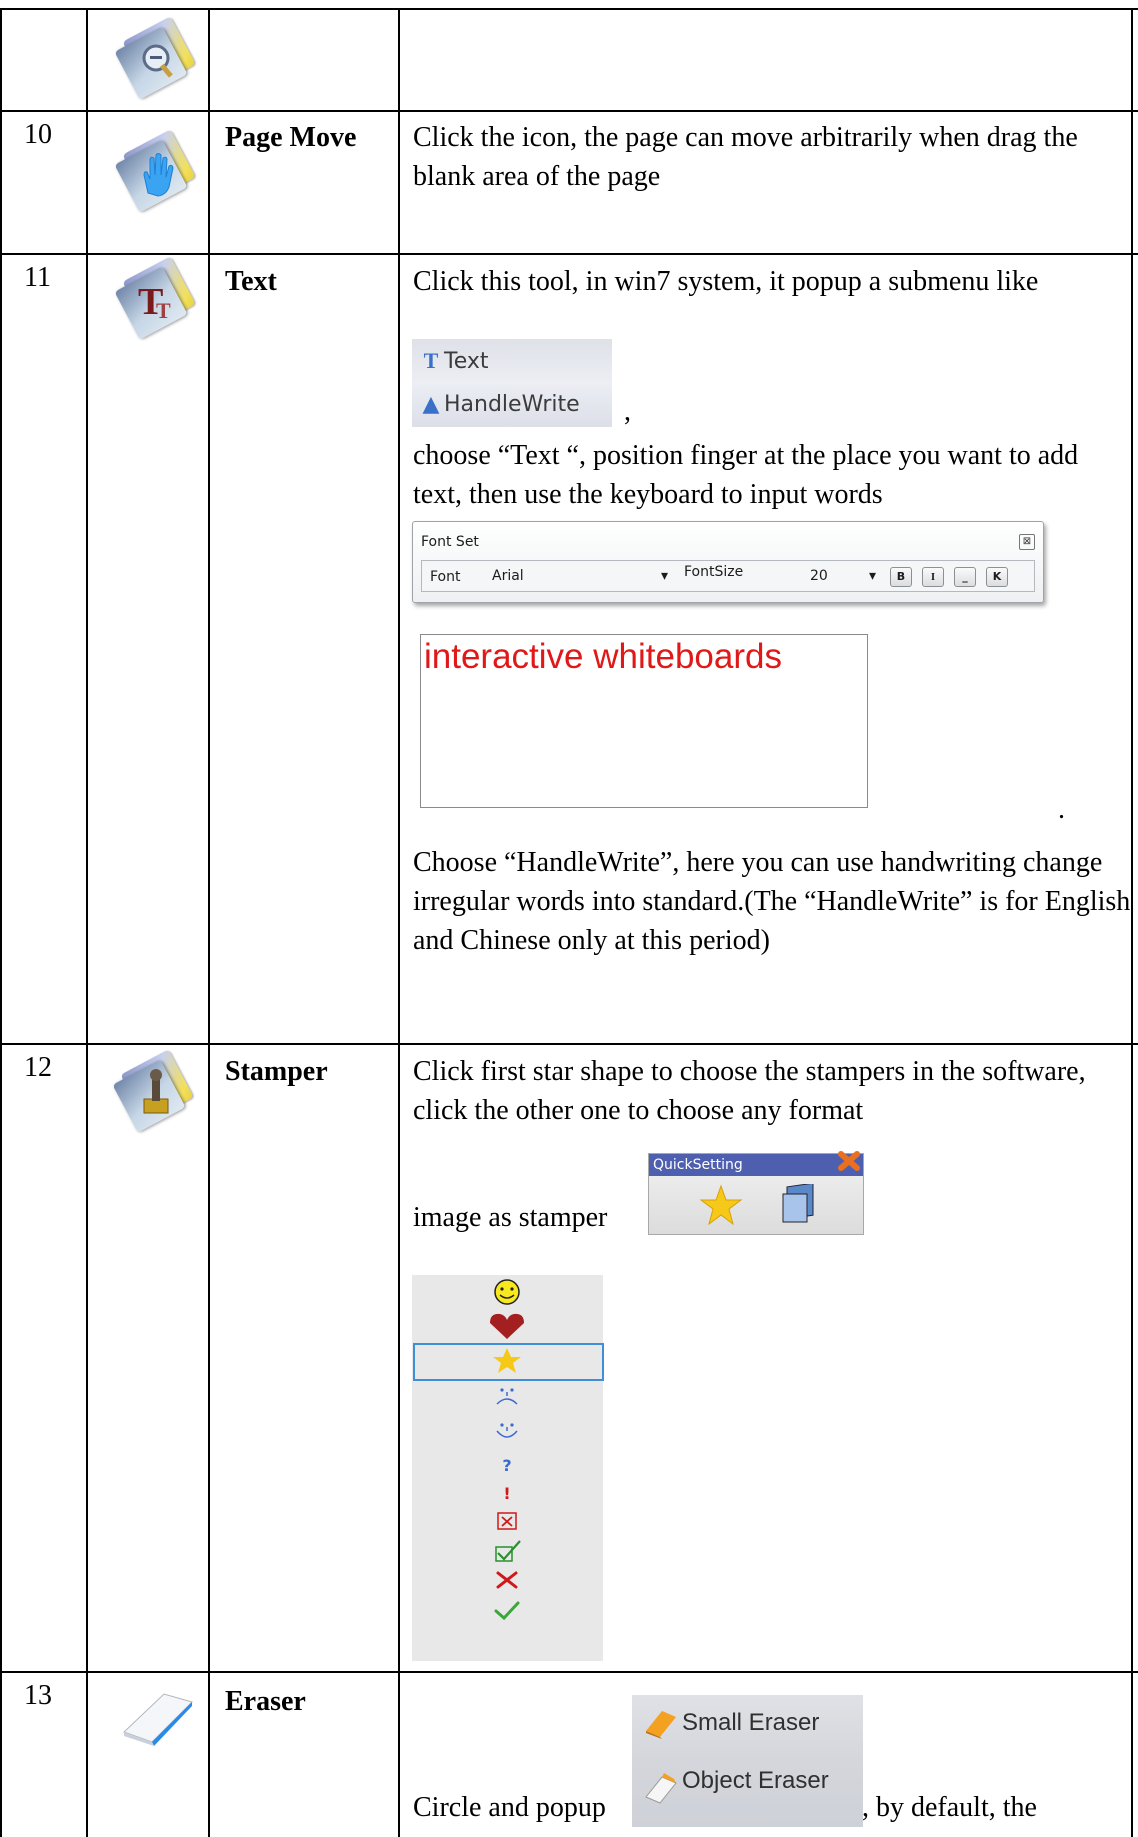 The width and height of the screenshot is (1138, 1837). I want to click on bold-button: B, so click(901, 577).